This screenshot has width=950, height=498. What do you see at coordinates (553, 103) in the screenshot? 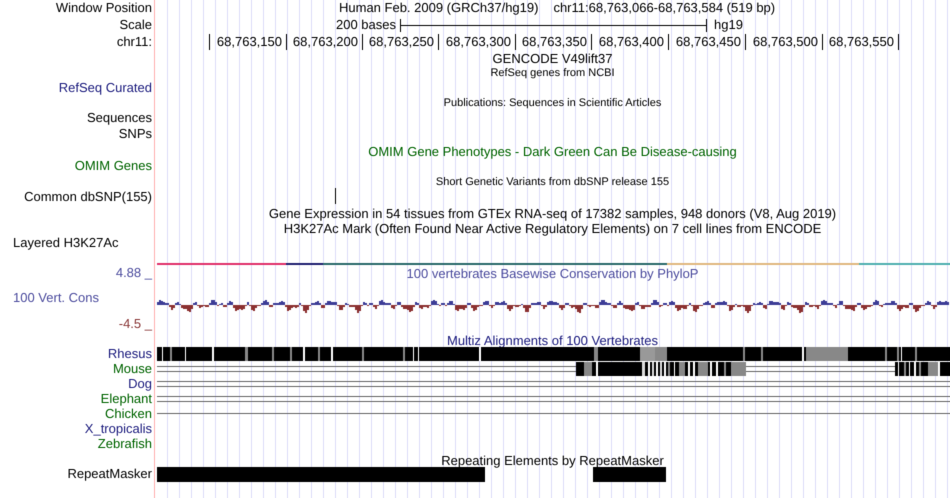
I see `track-title: Publications: Sequences in Scientific Articles` at bounding box center [553, 103].